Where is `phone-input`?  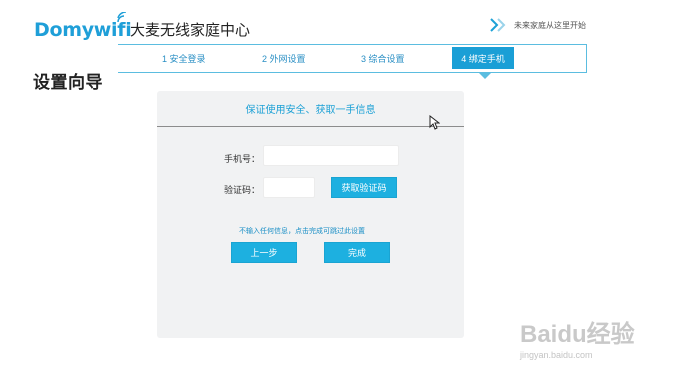
phone-input is located at coordinates (331, 155).